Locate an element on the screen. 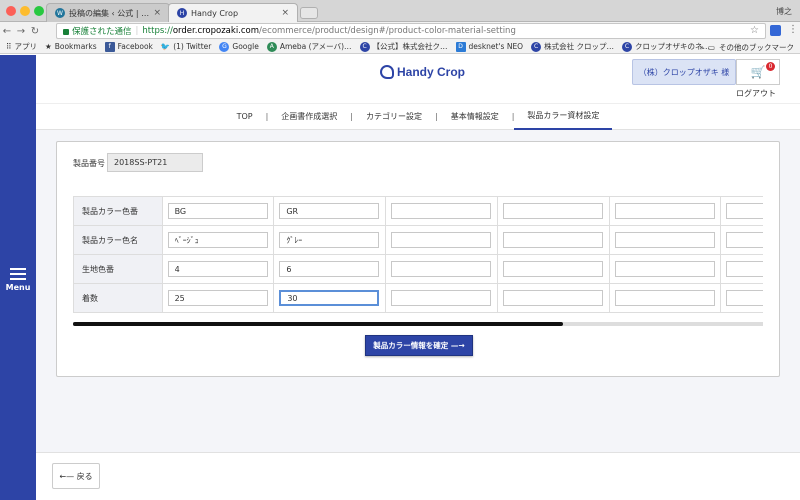 The image size is (800, 500). bookmark-desknets: Ddesknet's NEO is located at coordinates (489, 46).